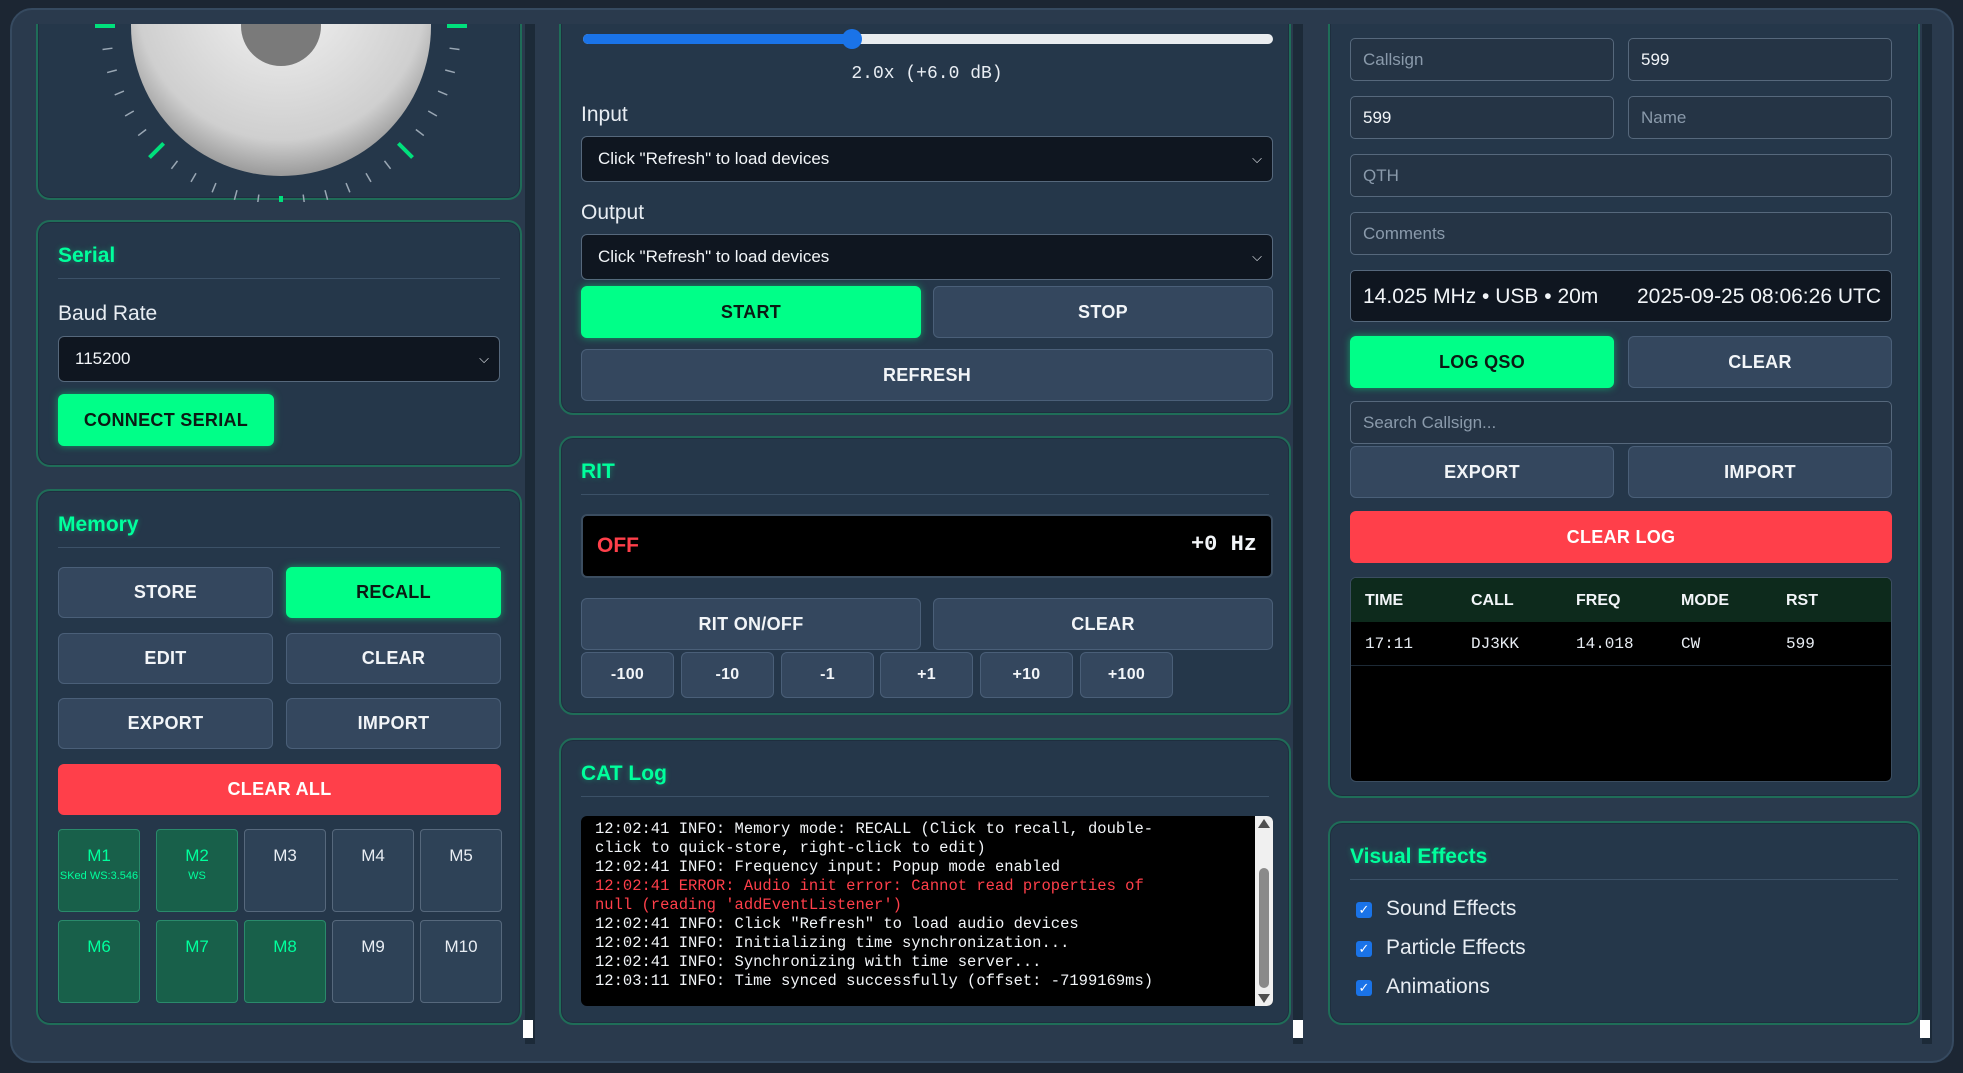  I want to click on particle-effects-label: Particle Effects, so click(1456, 947).